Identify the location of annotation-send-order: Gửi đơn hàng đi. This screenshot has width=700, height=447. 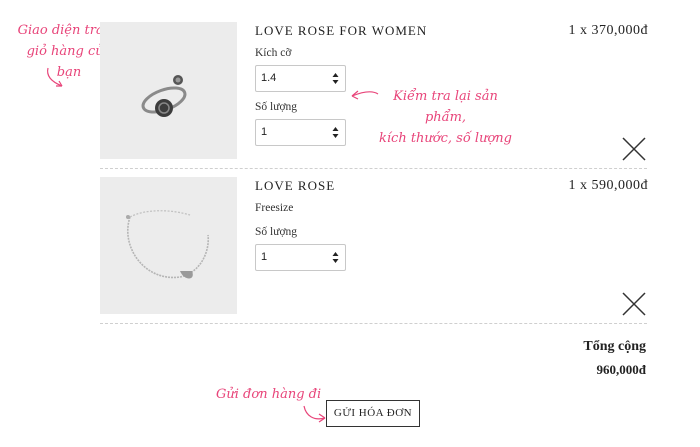
(269, 394).